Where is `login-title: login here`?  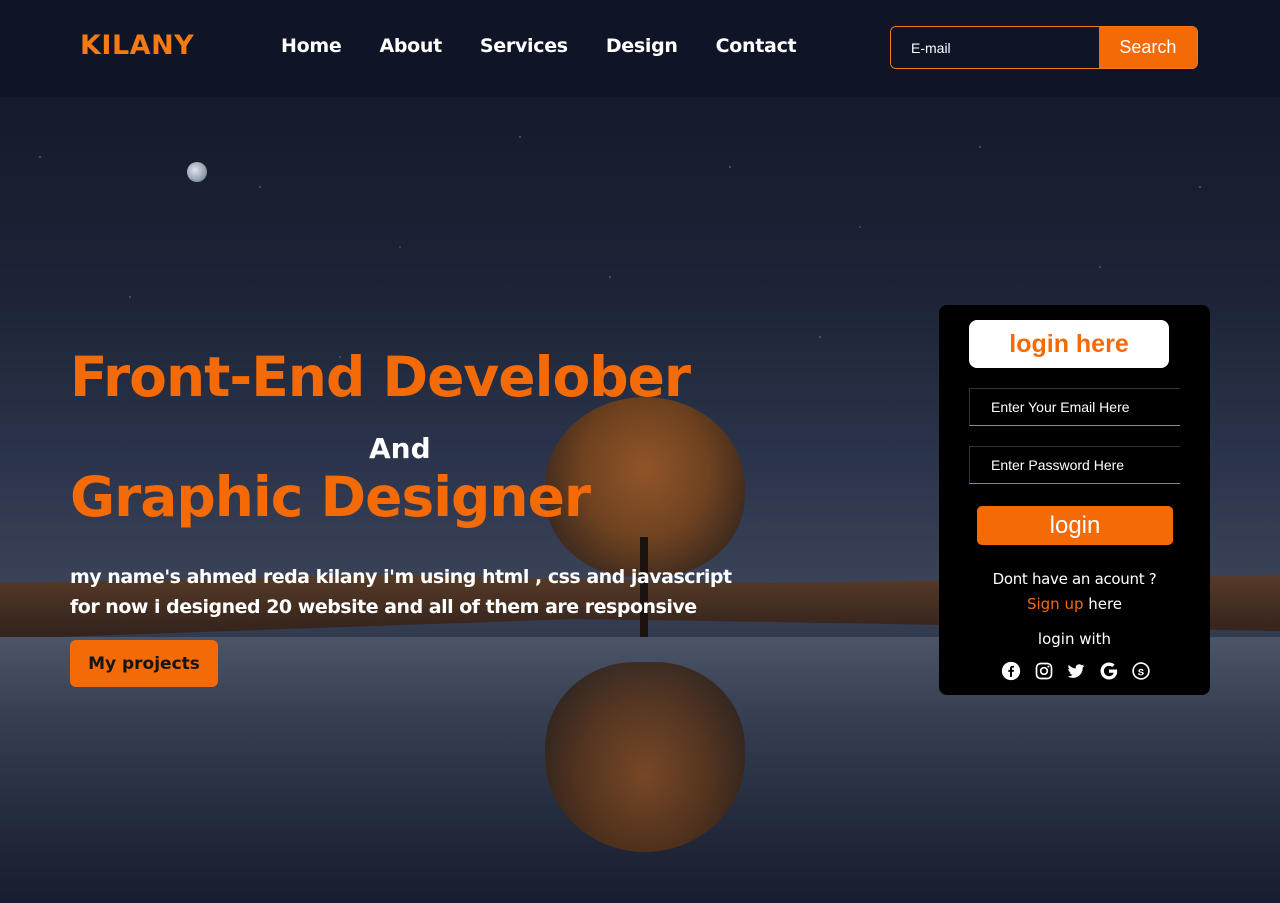 login-title: login here is located at coordinates (1069, 344).